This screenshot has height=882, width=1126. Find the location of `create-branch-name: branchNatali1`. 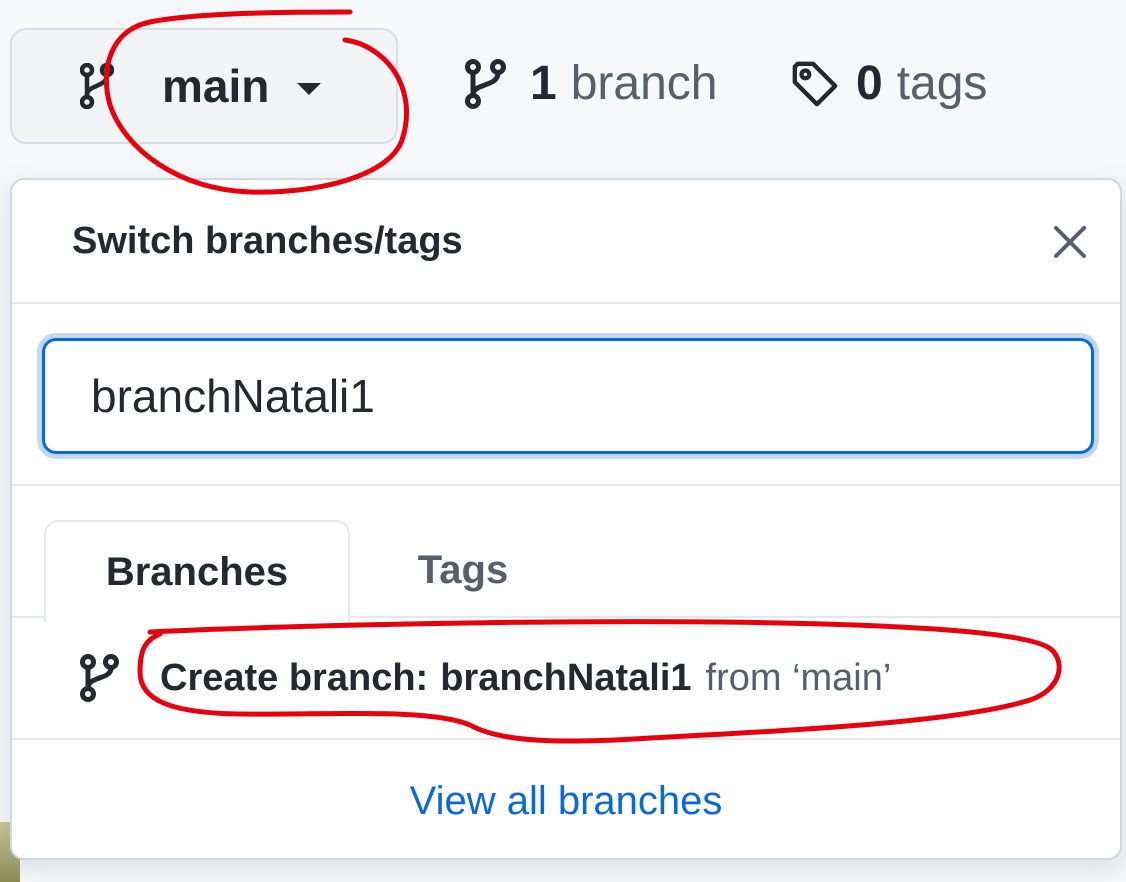

create-branch-name: branchNatali1 is located at coordinates (566, 677).